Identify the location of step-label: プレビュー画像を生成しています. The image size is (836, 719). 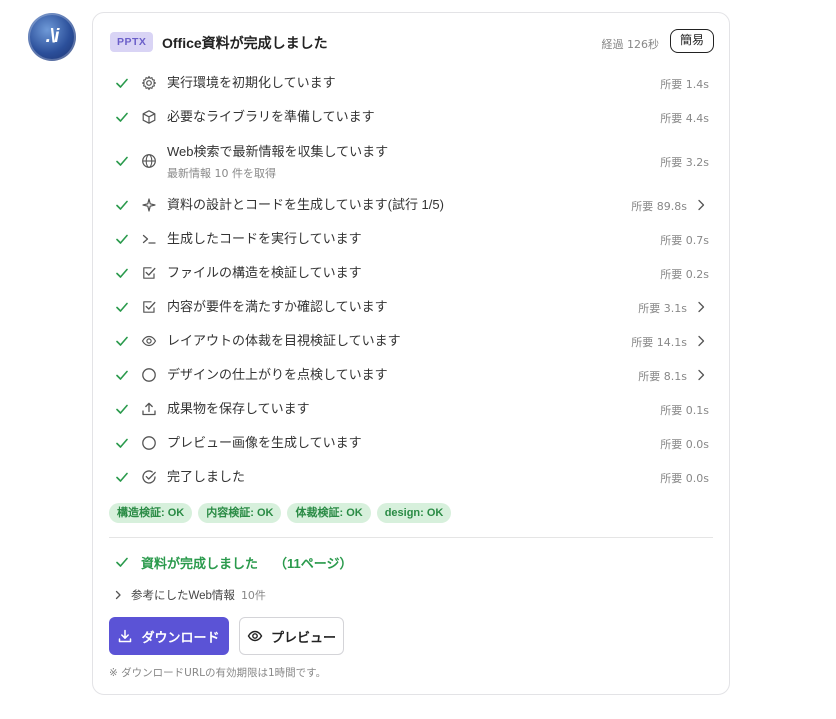
(264, 442).